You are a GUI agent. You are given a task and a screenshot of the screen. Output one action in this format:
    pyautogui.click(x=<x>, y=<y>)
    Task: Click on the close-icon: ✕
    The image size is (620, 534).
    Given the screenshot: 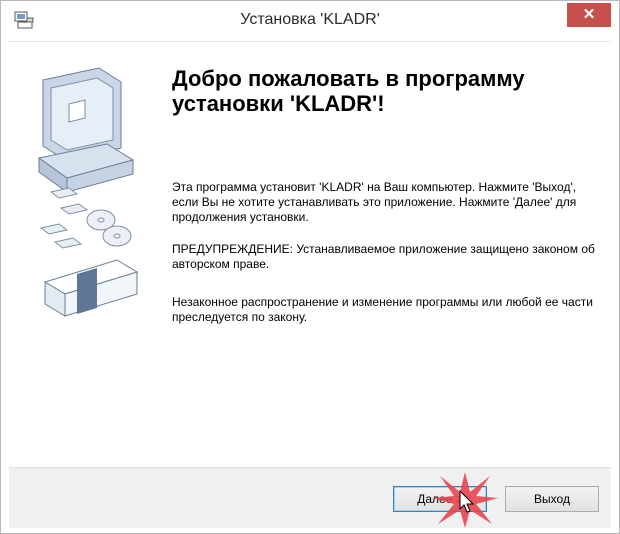 What is the action you would take?
    pyautogui.click(x=589, y=14)
    